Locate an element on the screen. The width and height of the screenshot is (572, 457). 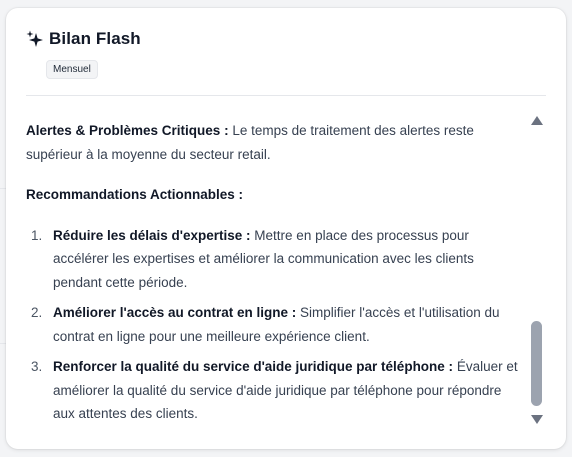
list-item-label: Améliorer l'accès au contrat en ligne : is located at coordinates (175, 312).